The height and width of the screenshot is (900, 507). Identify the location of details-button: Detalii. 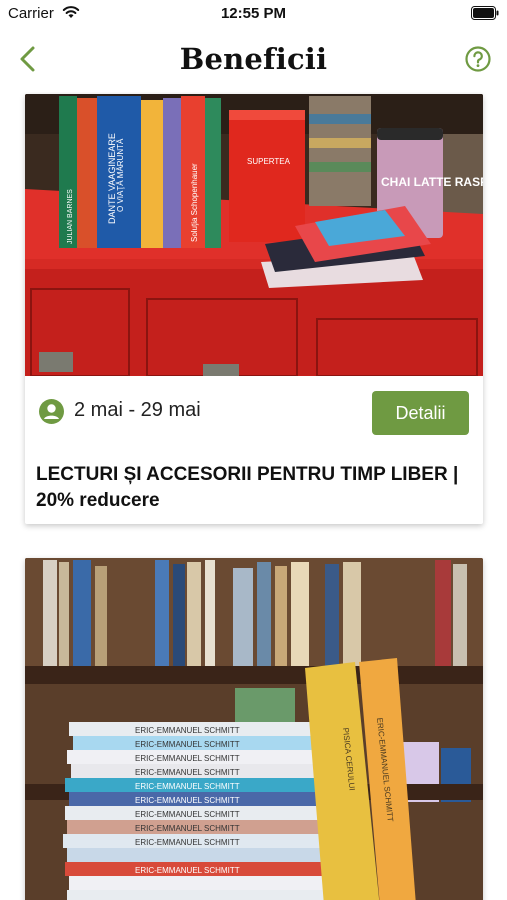
(420, 413).